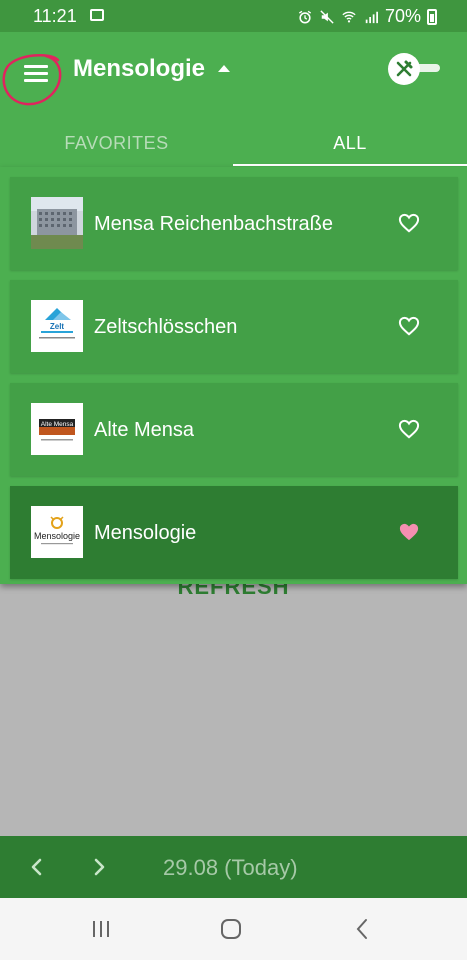  What do you see at coordinates (99, 867) in the screenshot?
I see `chevron-right-icon` at bounding box center [99, 867].